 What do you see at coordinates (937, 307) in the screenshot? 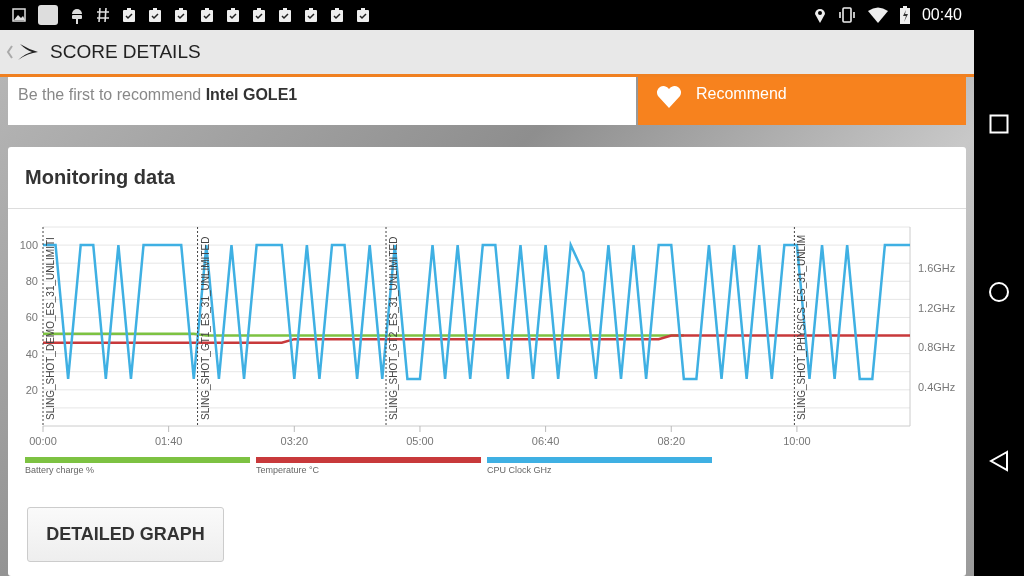
I see `y-tick-label: 1.2GHz` at bounding box center [937, 307].